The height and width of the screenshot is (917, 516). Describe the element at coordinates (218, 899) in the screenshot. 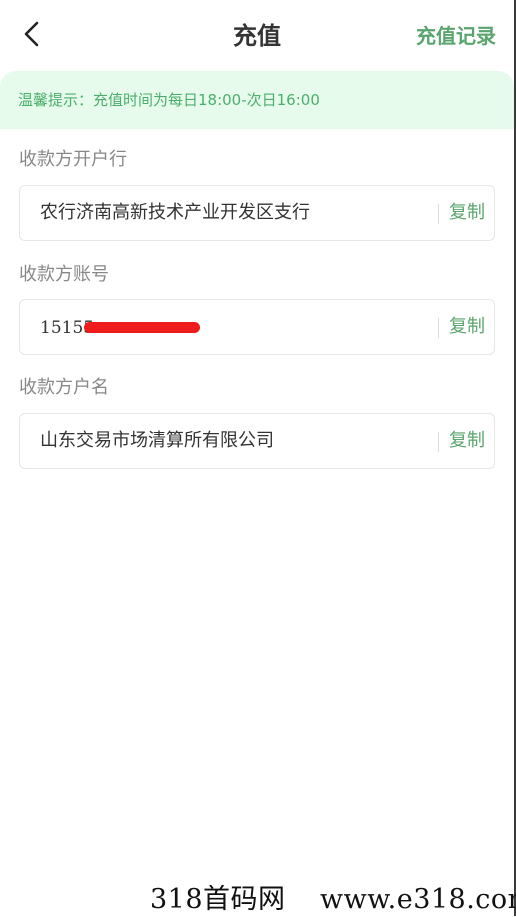

I see `watermark-left: 318首码网` at that location.